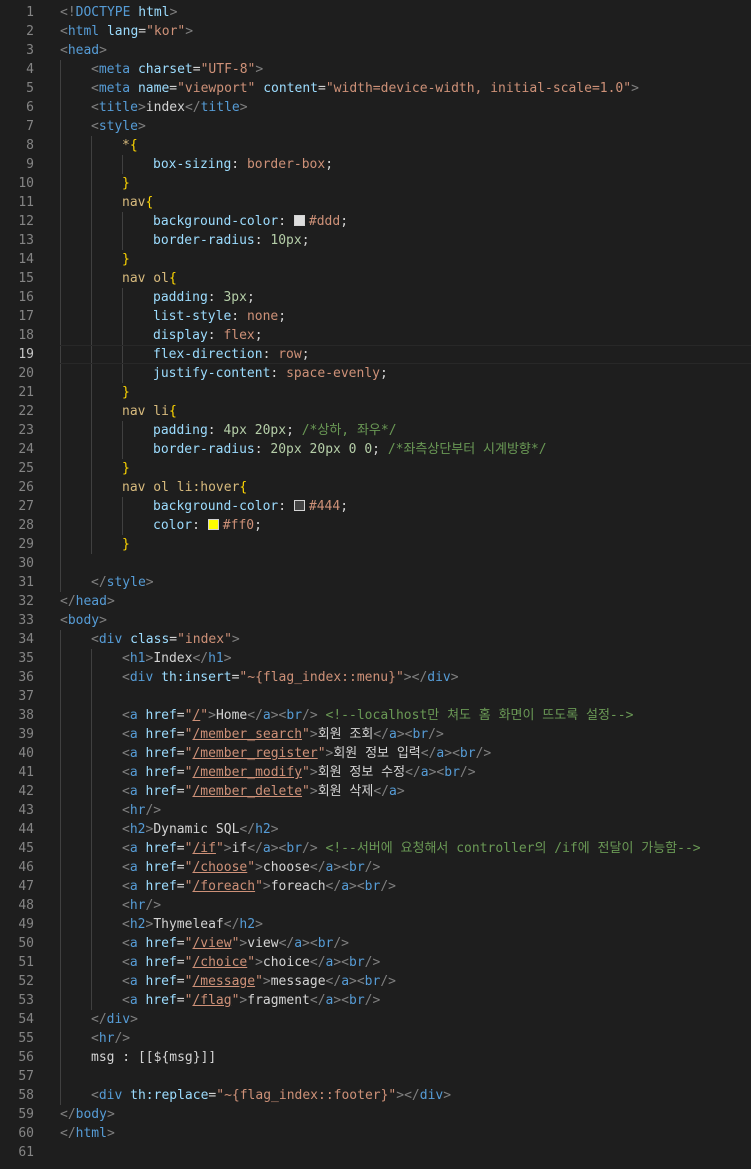 The width and height of the screenshot is (751, 1169). What do you see at coordinates (375, 335) in the screenshot?
I see `code-line: 18 display: flex;` at bounding box center [375, 335].